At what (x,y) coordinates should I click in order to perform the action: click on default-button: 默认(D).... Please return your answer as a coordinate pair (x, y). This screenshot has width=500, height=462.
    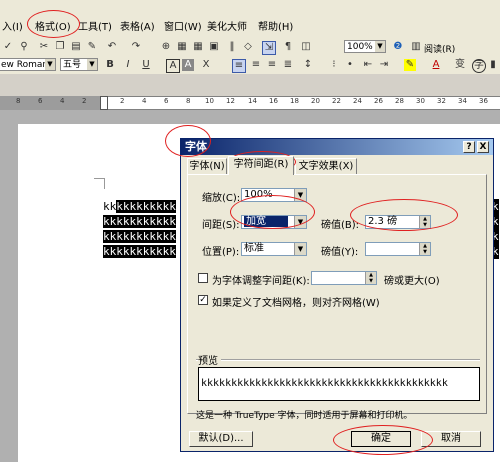
    Looking at the image, I should click on (221, 439).